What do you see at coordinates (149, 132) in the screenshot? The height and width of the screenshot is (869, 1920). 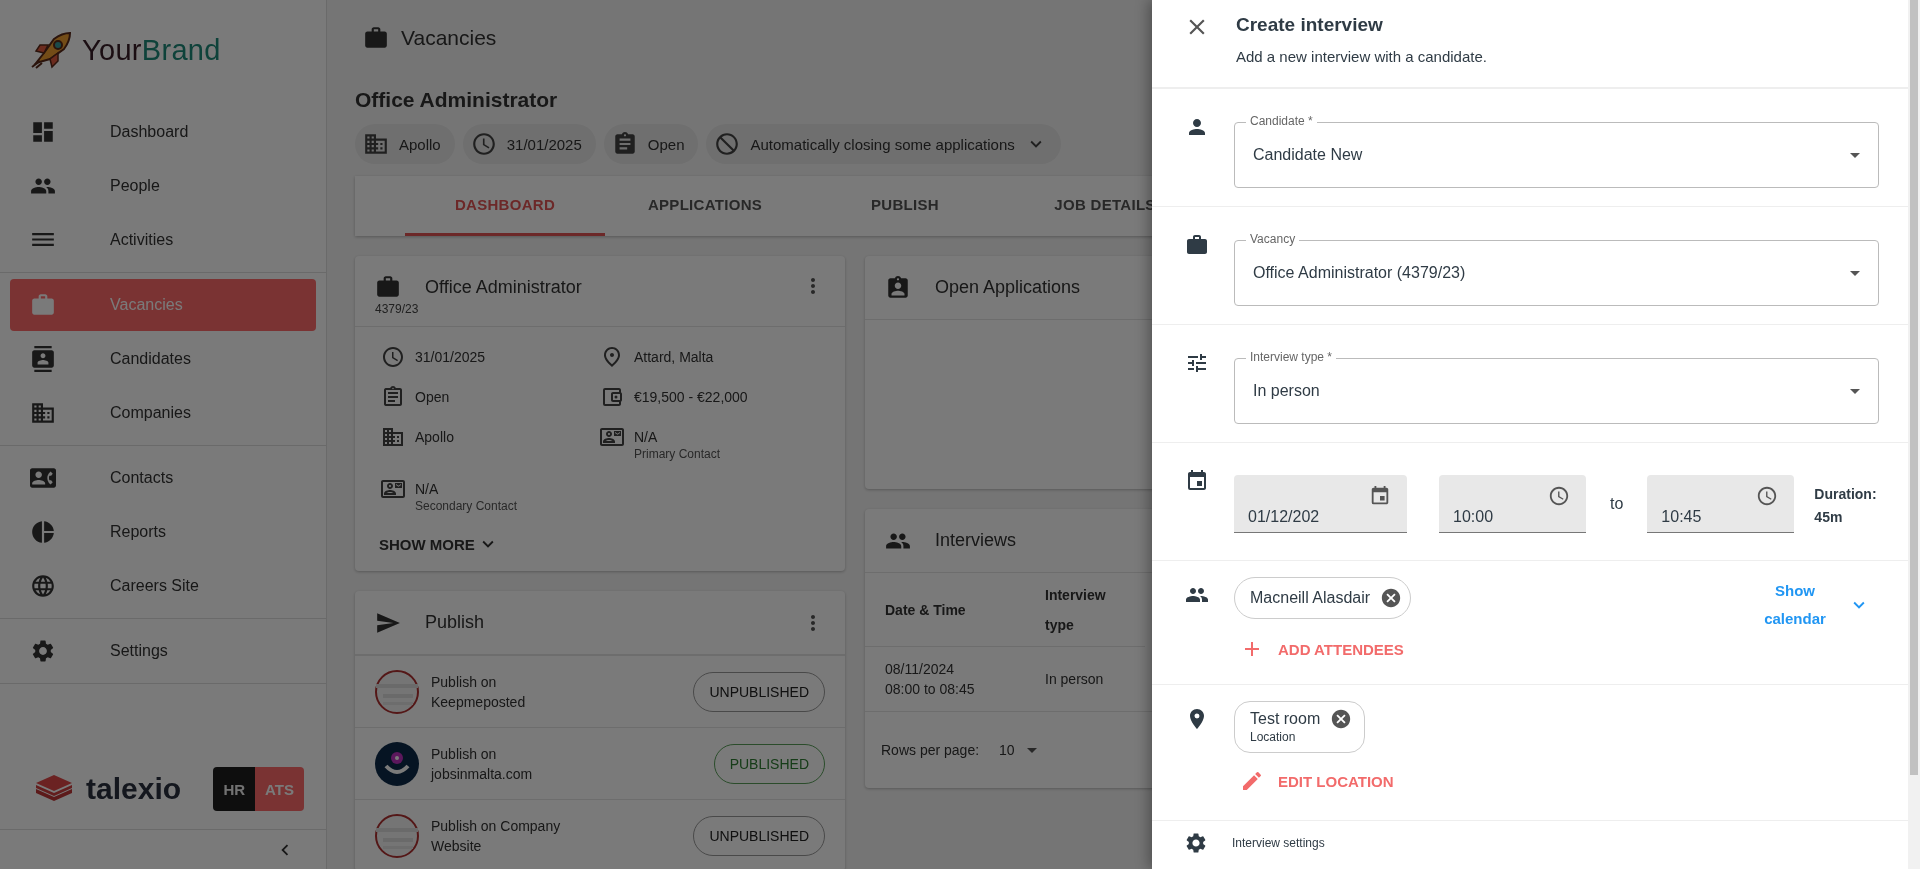 I see `nav-label: Dashboard` at bounding box center [149, 132].